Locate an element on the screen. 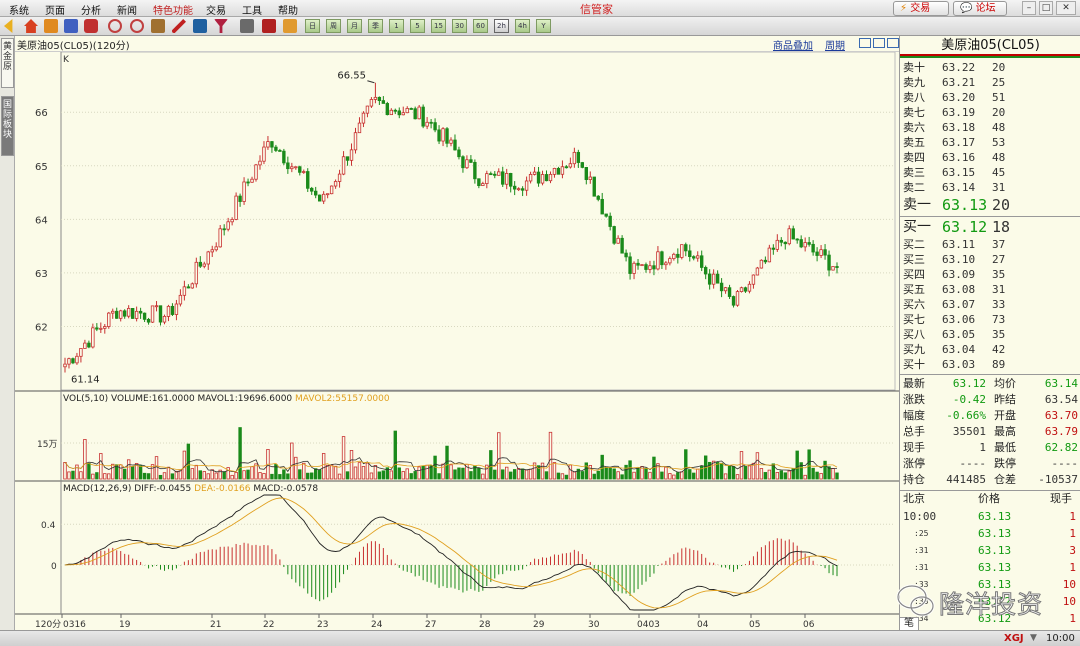 The image size is (1080, 646). menu-system: 系统 is located at coordinates (19, 9).